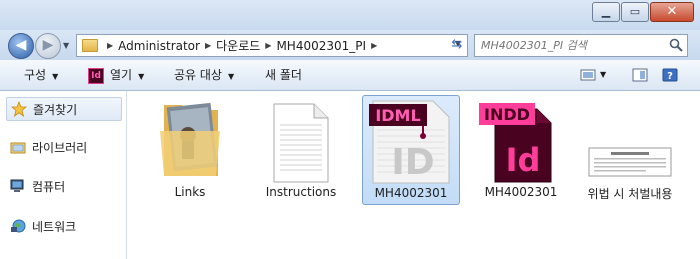 Image resolution: width=700 pixels, height=259 pixels. I want to click on title-bar: ▁ ▭ ✕, so click(350, 15).